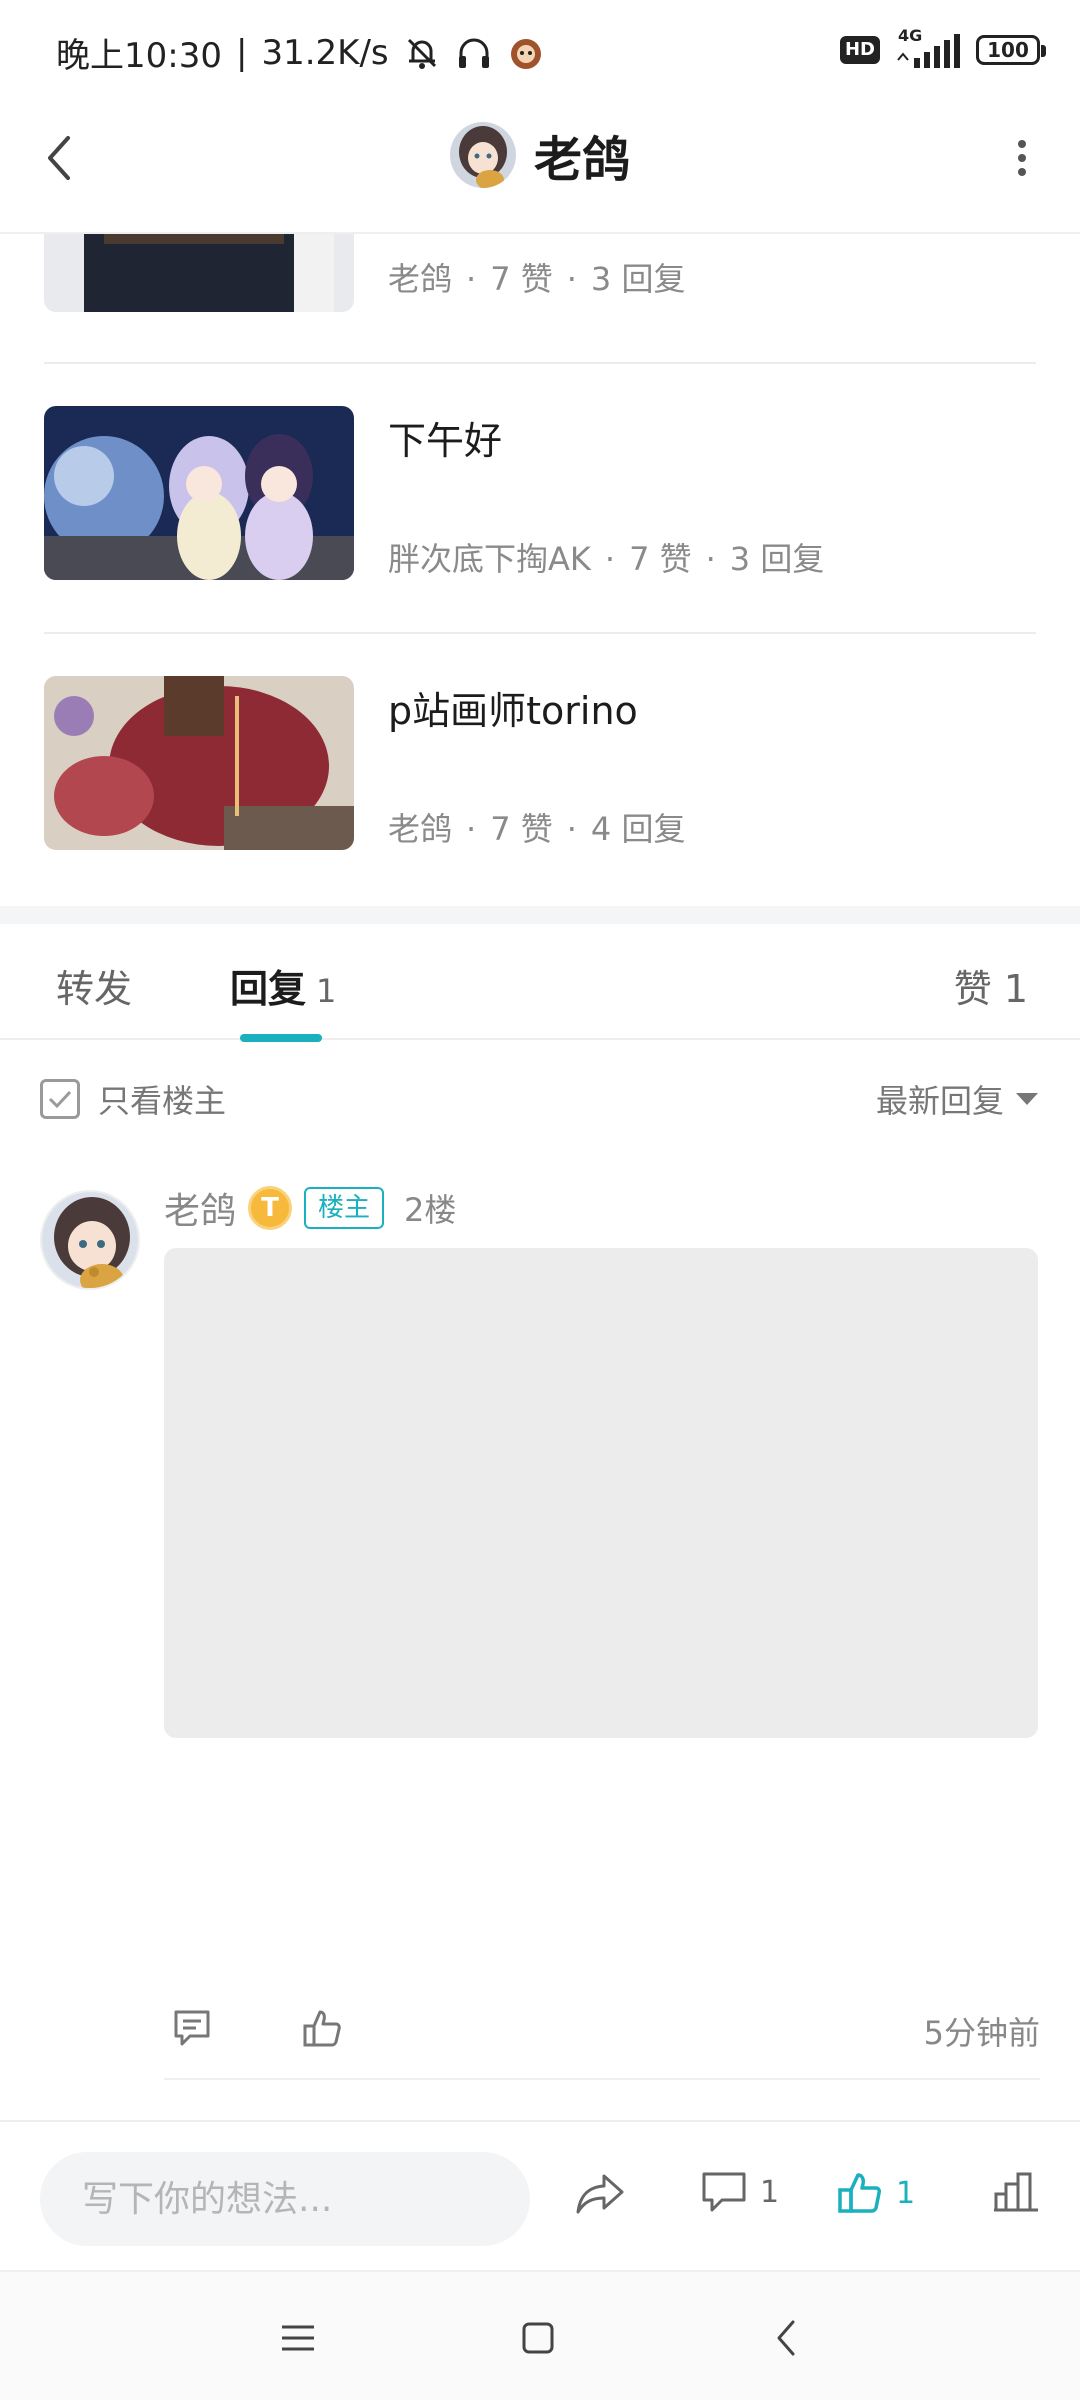 This screenshot has width=1080, height=2400. Describe the element at coordinates (474, 53) in the screenshot. I see `headphones-icon` at that location.